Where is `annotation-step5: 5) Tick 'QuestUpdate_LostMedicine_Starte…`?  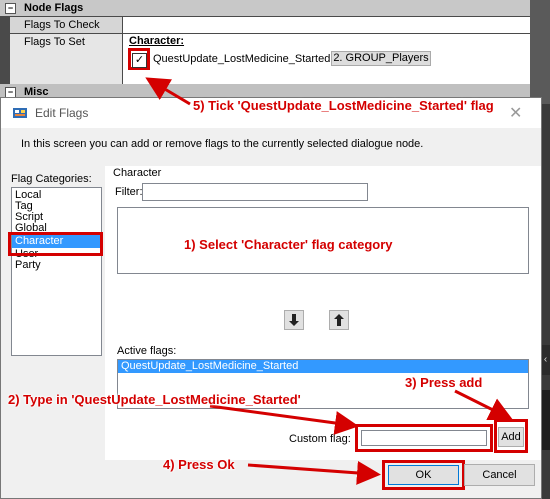
annotation-step5: 5) Tick 'QuestUpdate_LostMedicine_Starte… is located at coordinates (343, 105).